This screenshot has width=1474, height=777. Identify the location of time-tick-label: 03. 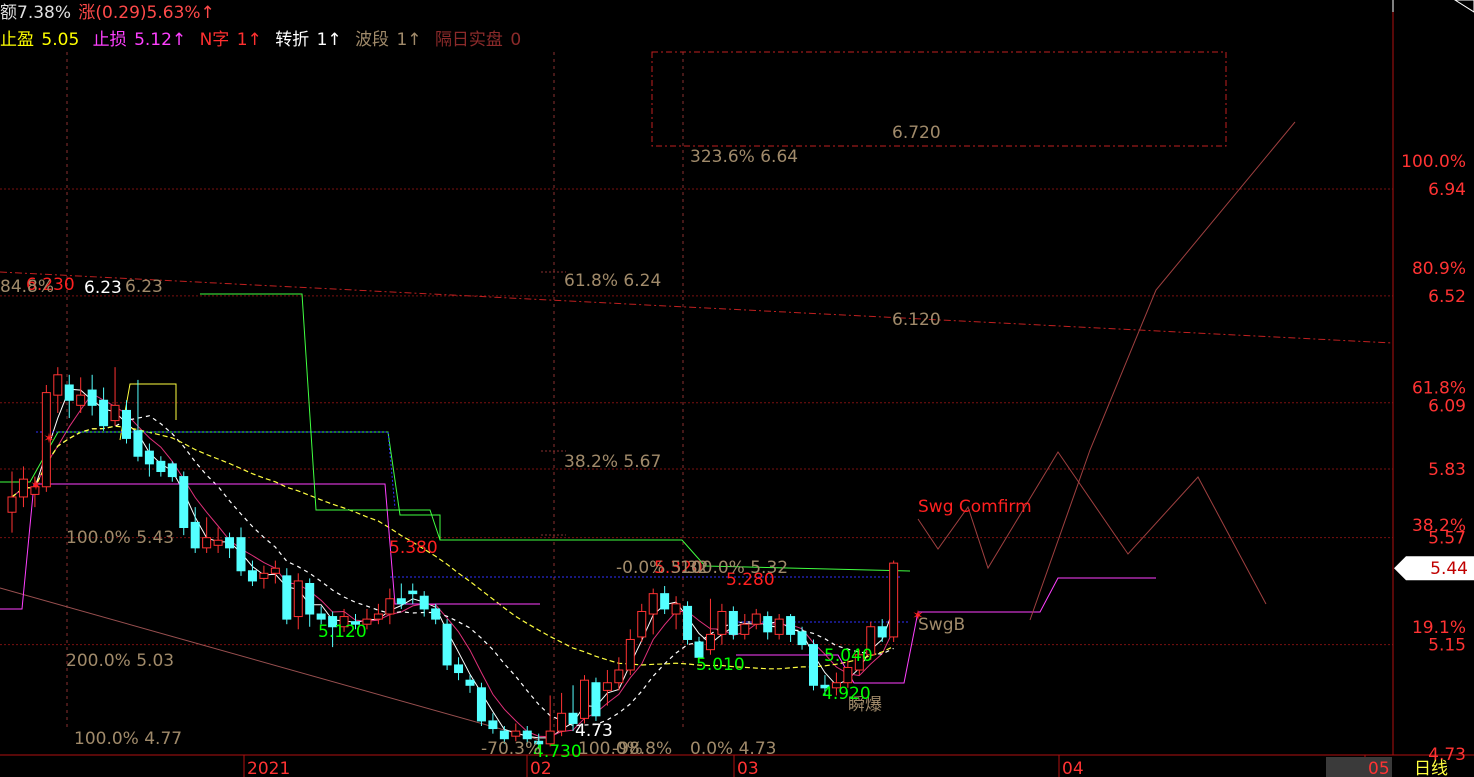
(748, 768).